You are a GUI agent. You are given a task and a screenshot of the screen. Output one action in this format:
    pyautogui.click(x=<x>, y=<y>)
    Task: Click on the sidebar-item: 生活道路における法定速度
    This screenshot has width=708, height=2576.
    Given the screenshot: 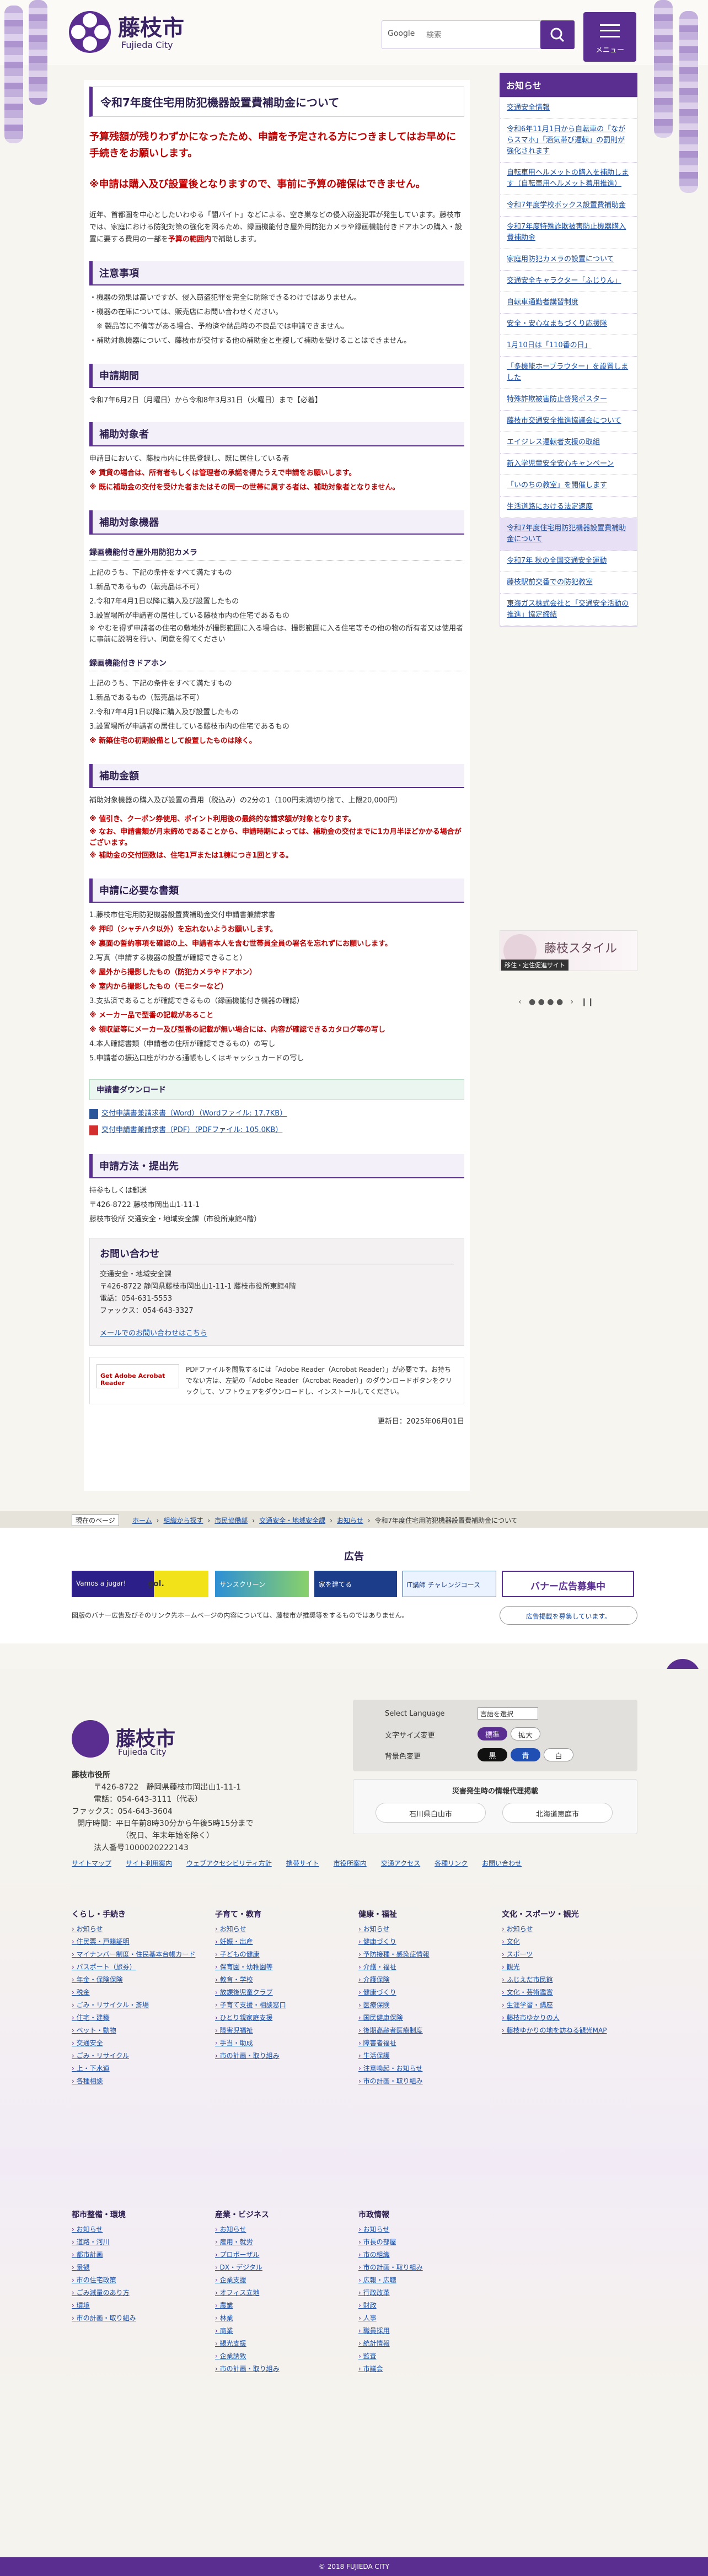 What is the action you would take?
    pyautogui.click(x=568, y=508)
    